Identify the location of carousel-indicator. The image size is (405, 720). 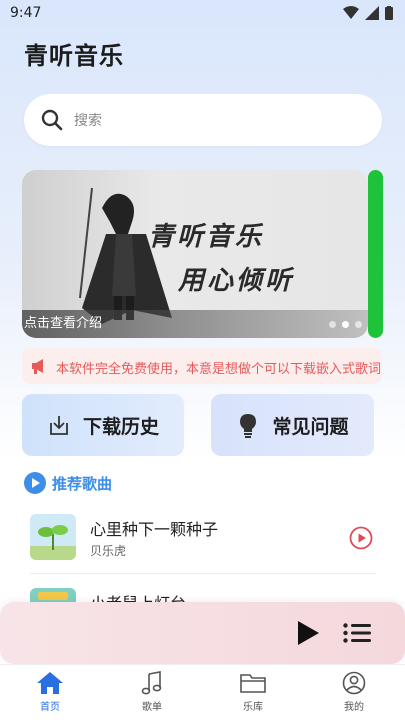
(345, 324).